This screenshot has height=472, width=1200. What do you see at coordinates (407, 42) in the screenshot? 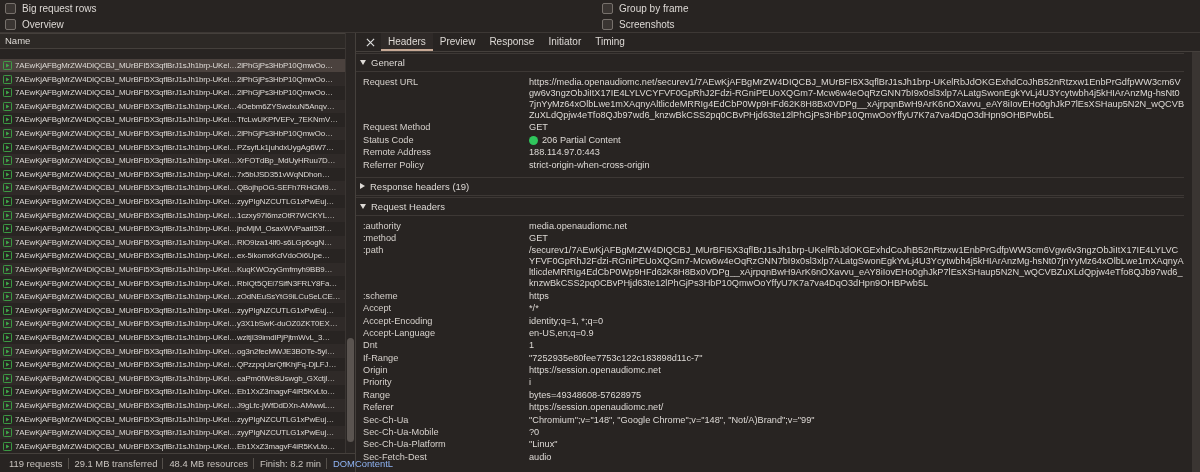
I see `tab: Headers` at bounding box center [407, 42].